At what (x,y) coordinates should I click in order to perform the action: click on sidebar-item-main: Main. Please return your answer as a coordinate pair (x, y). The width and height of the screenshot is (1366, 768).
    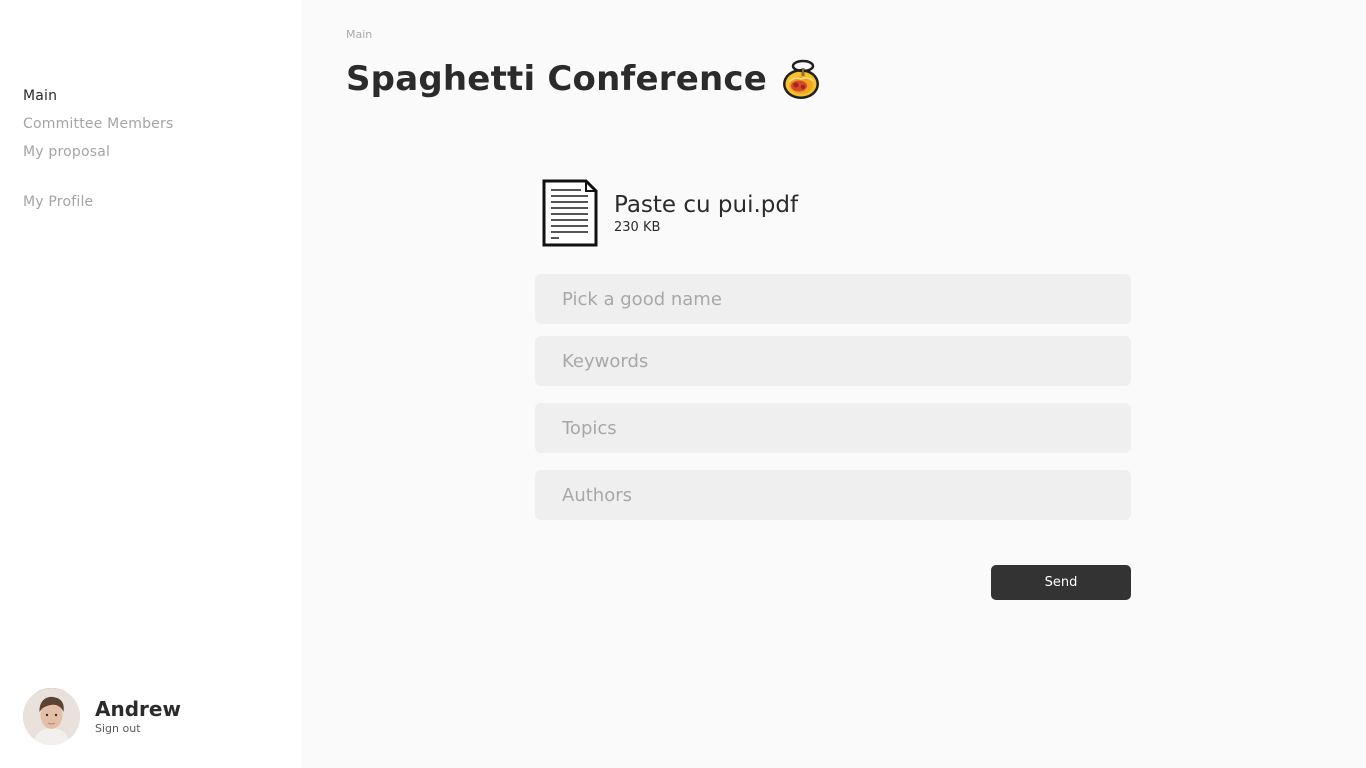
    Looking at the image, I should click on (98, 96).